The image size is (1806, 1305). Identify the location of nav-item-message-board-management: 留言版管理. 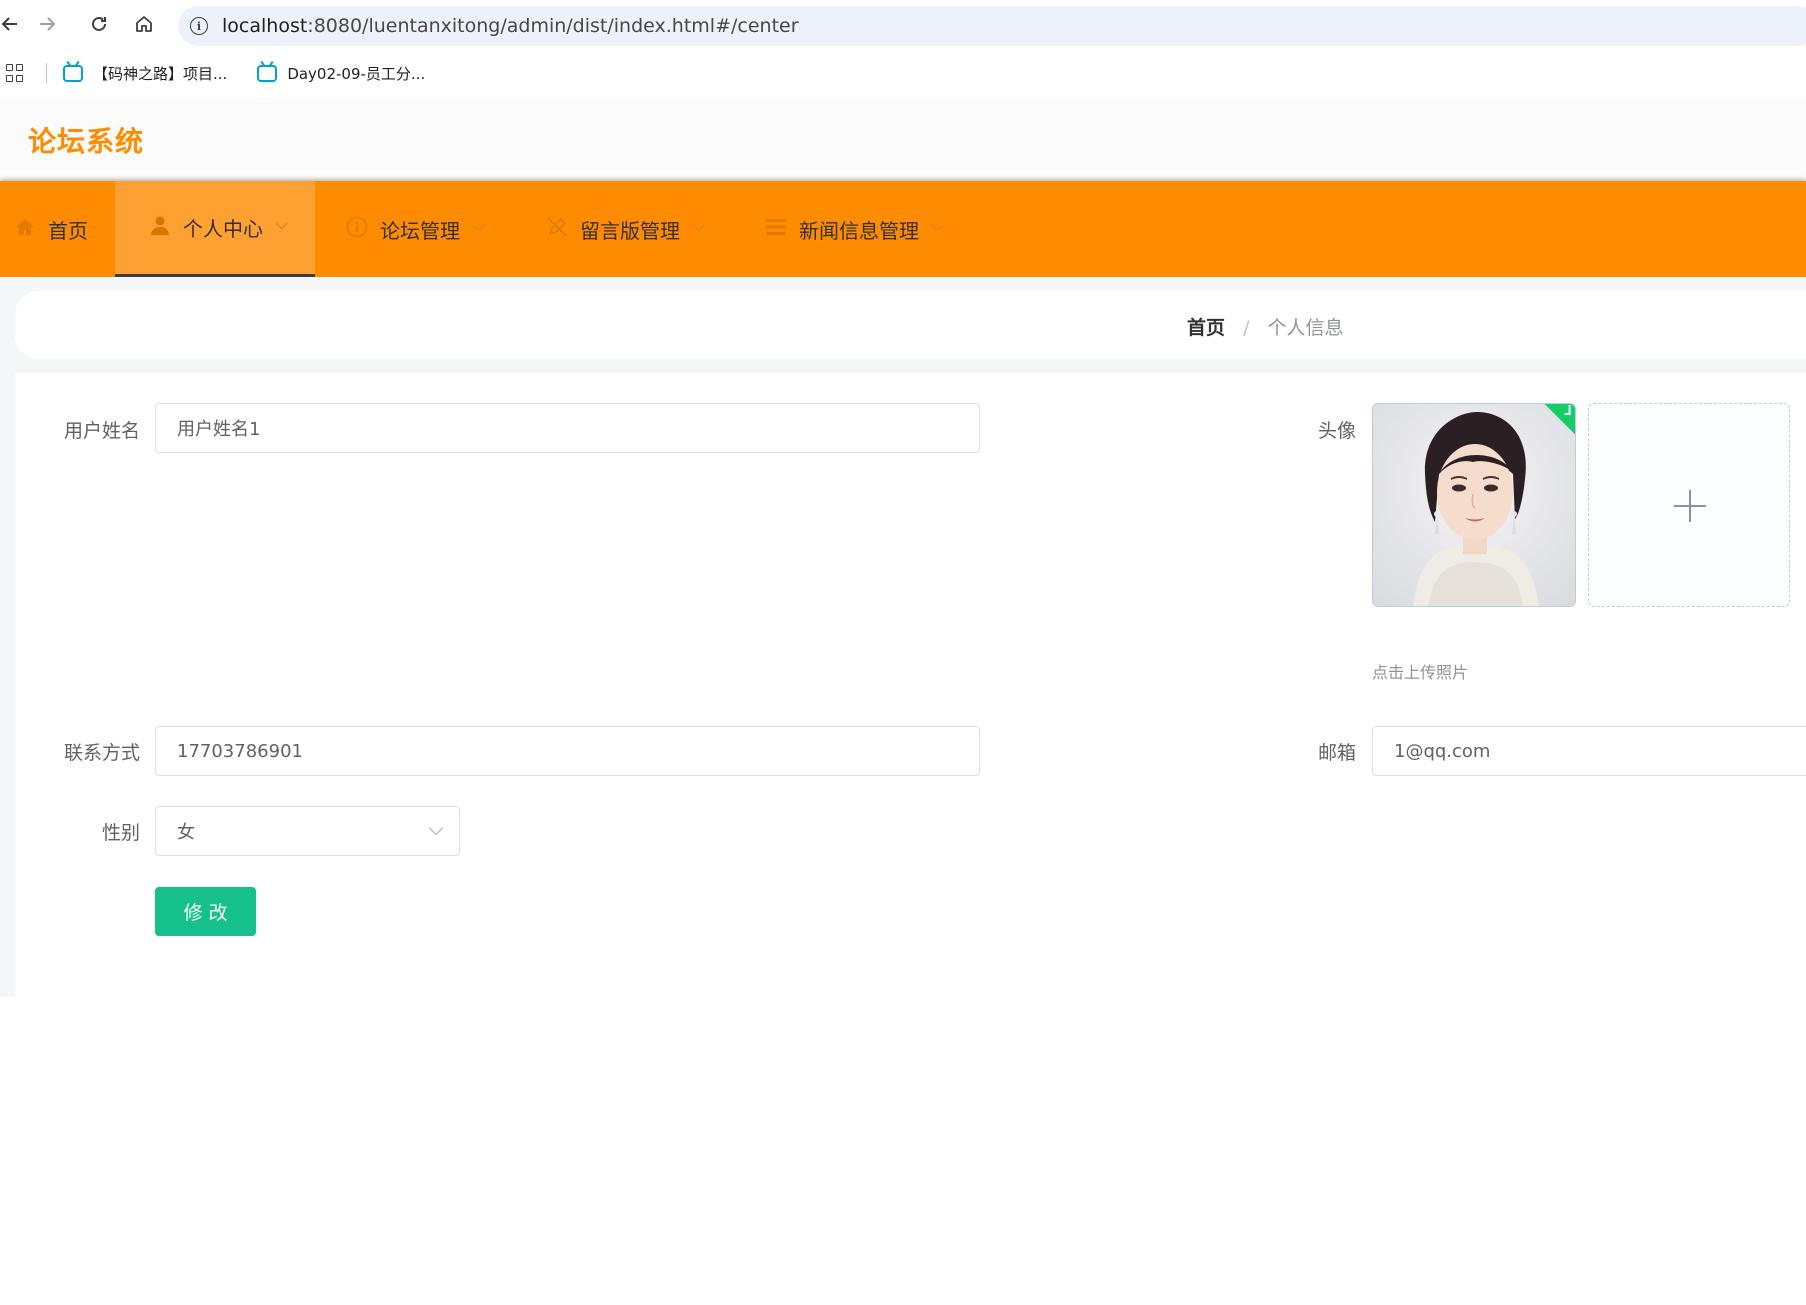
(625, 229).